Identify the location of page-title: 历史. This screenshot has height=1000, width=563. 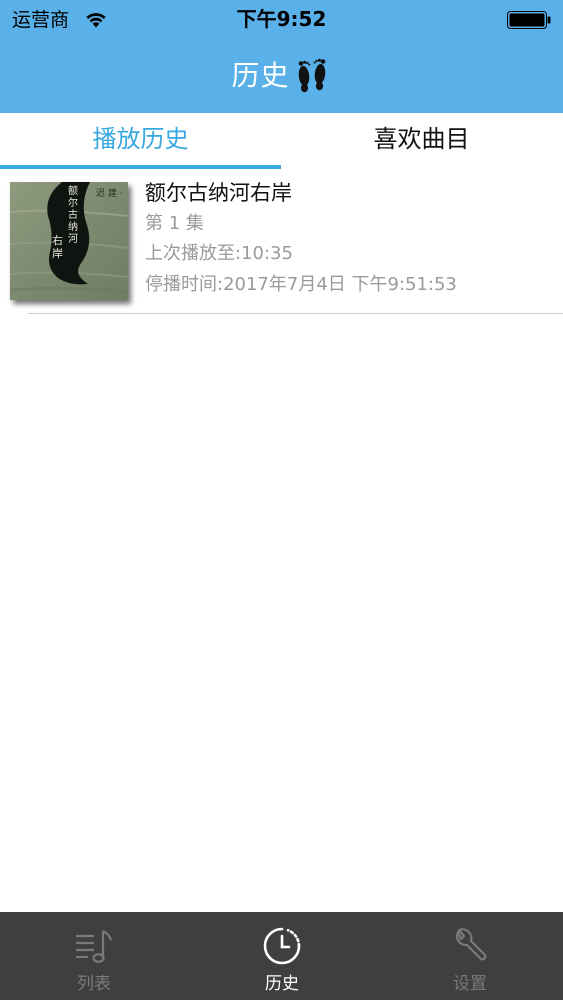
(260, 75).